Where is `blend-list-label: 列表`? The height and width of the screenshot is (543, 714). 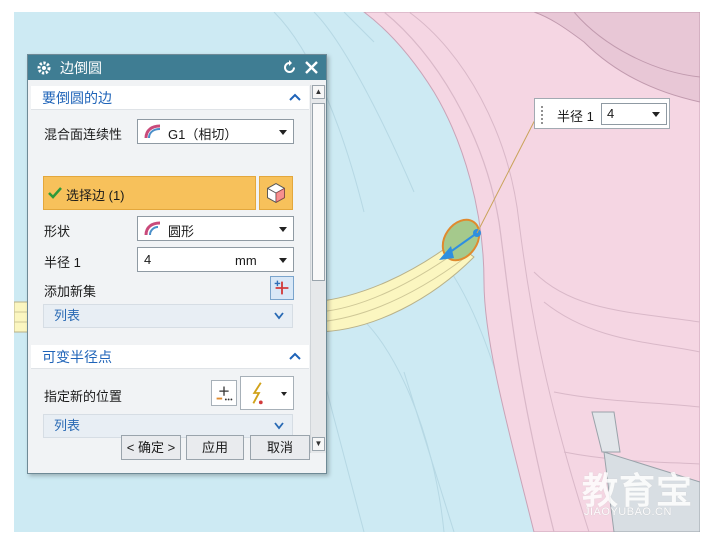
blend-list-label: 列表 is located at coordinates (67, 315).